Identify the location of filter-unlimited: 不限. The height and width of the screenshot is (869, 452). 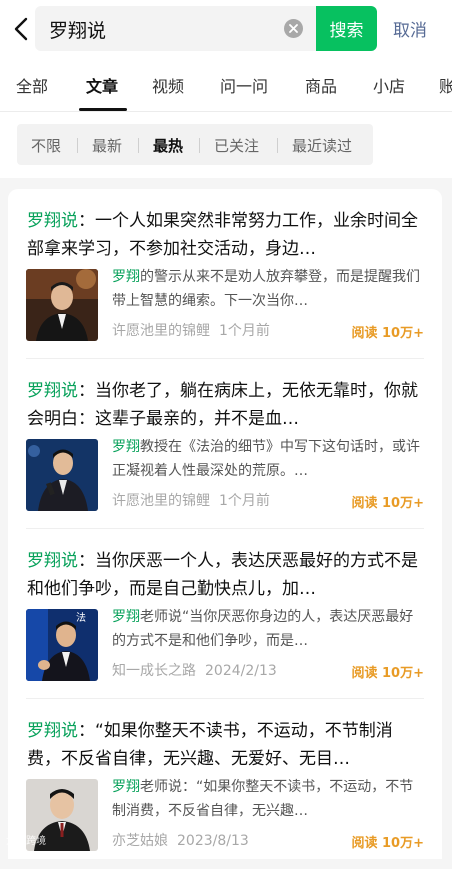
(46, 145).